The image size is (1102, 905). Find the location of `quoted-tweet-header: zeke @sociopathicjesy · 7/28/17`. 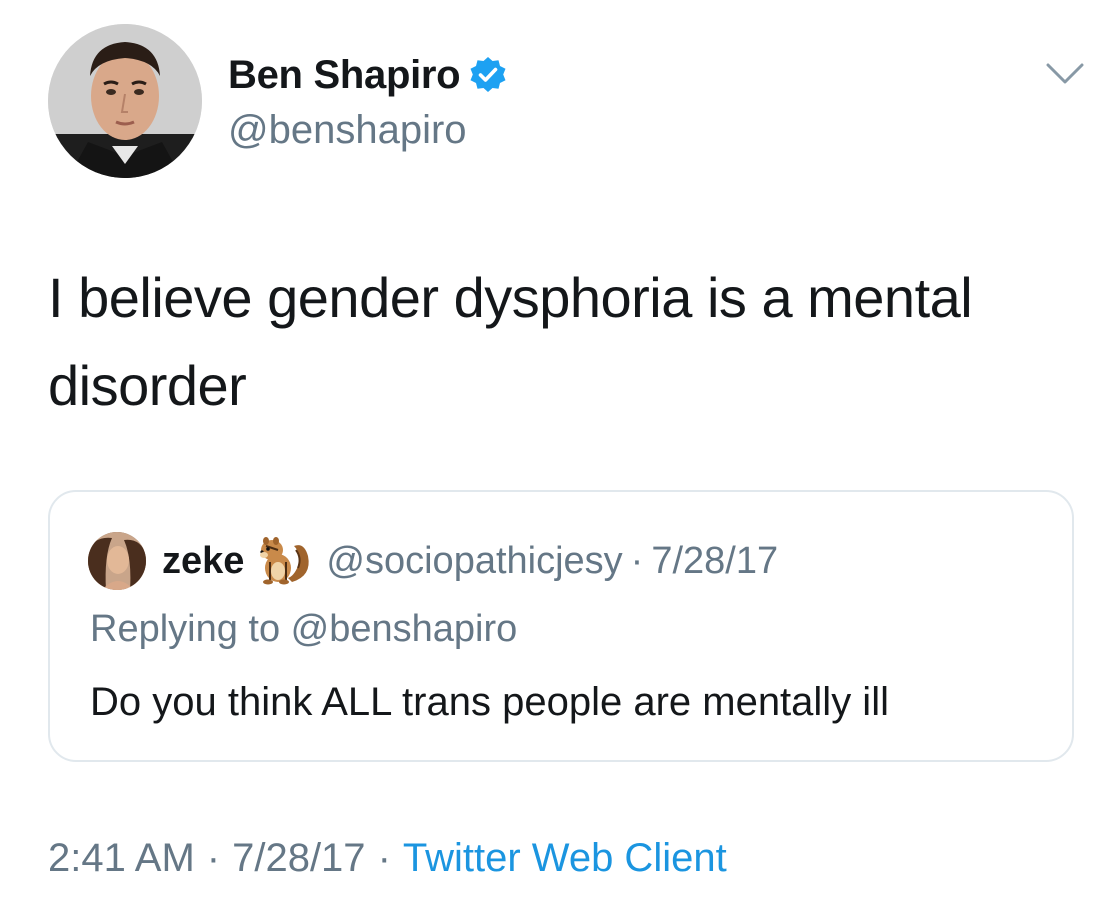

quoted-tweet-header: zeke @sociopathicjesy · 7/28/17 is located at coordinates (470, 561).